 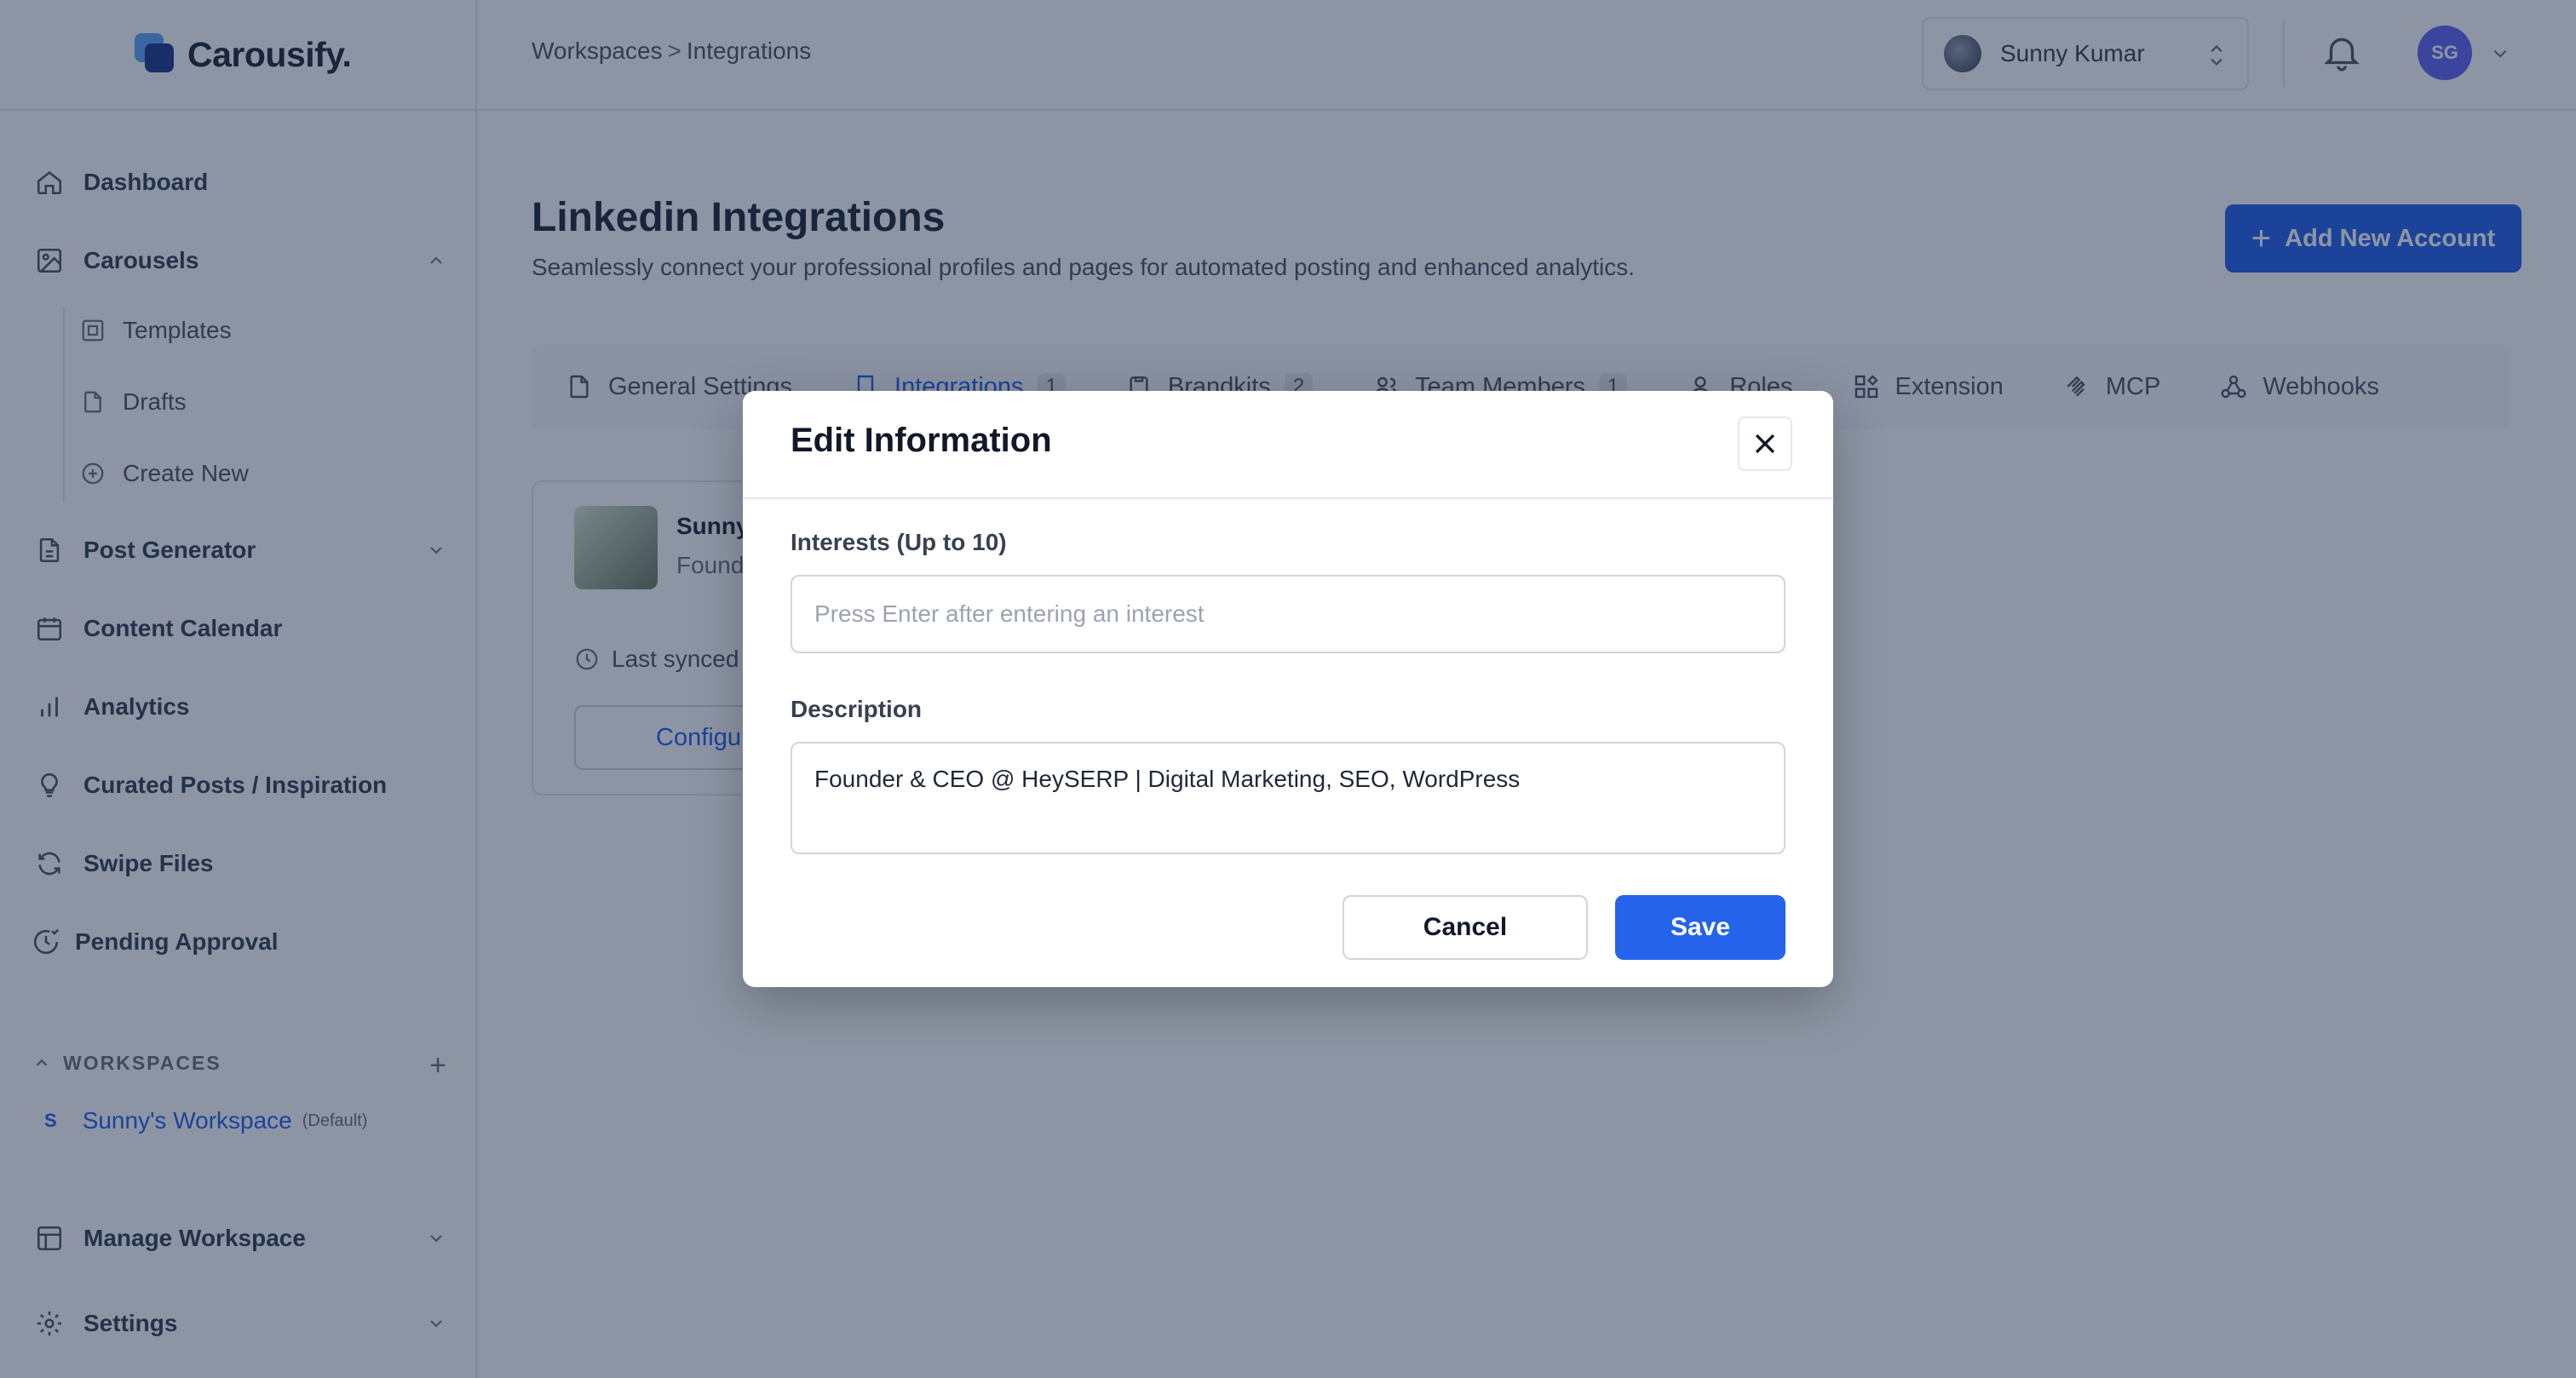 What do you see at coordinates (922, 440) in the screenshot?
I see `modal-title: Edit Information` at bounding box center [922, 440].